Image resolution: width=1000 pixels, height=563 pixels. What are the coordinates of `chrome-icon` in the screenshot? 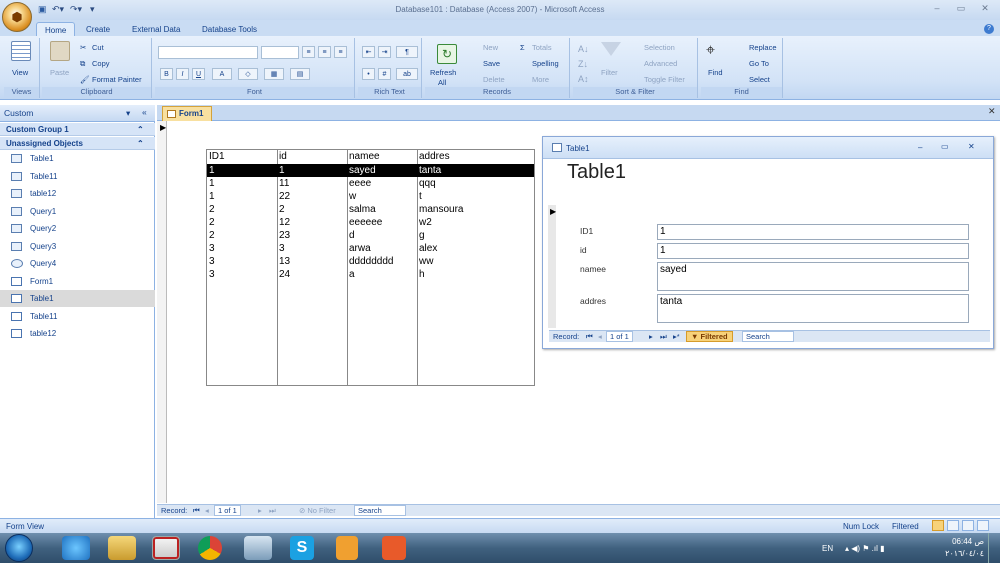 It's located at (210, 548).